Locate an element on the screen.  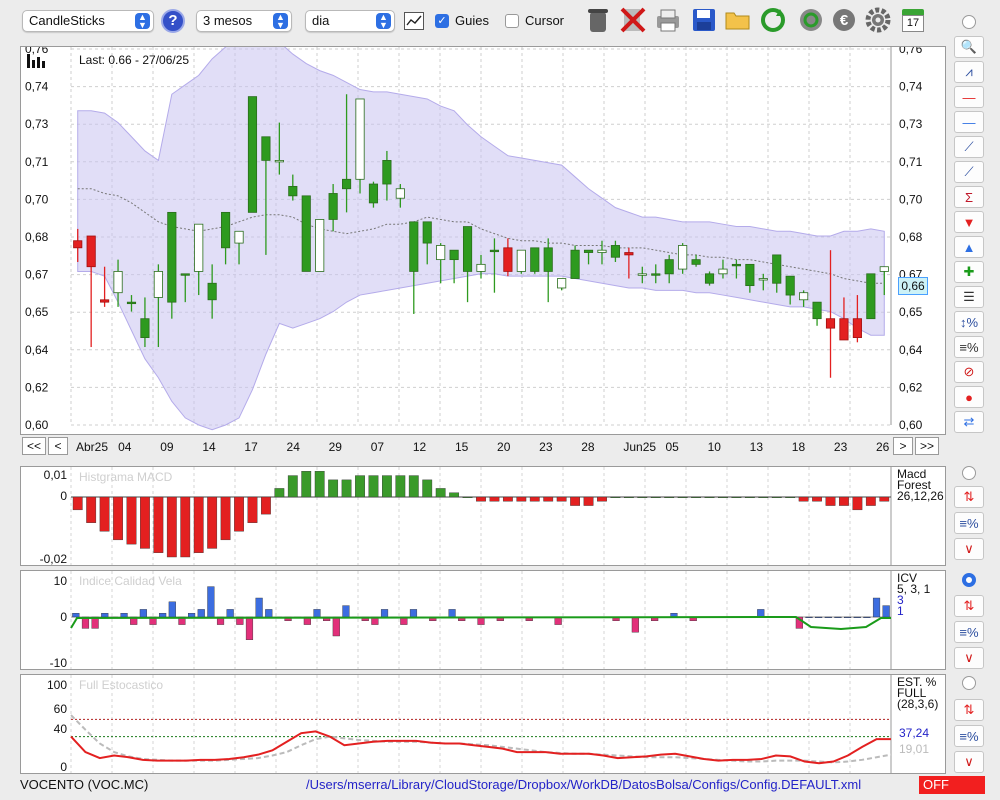
trendline-dotted-icon: ⟋ is located at coordinates (969, 146).